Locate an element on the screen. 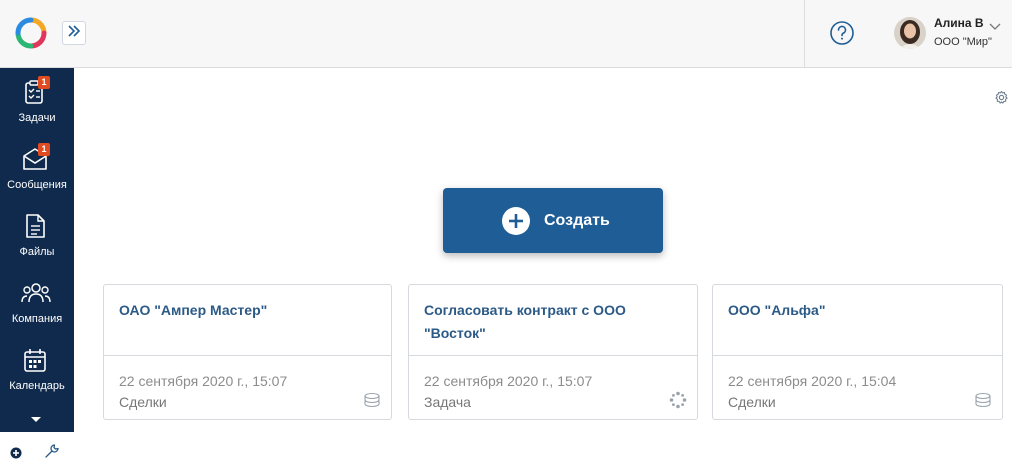  sidebar-item-company: Компания is located at coordinates (37, 301).